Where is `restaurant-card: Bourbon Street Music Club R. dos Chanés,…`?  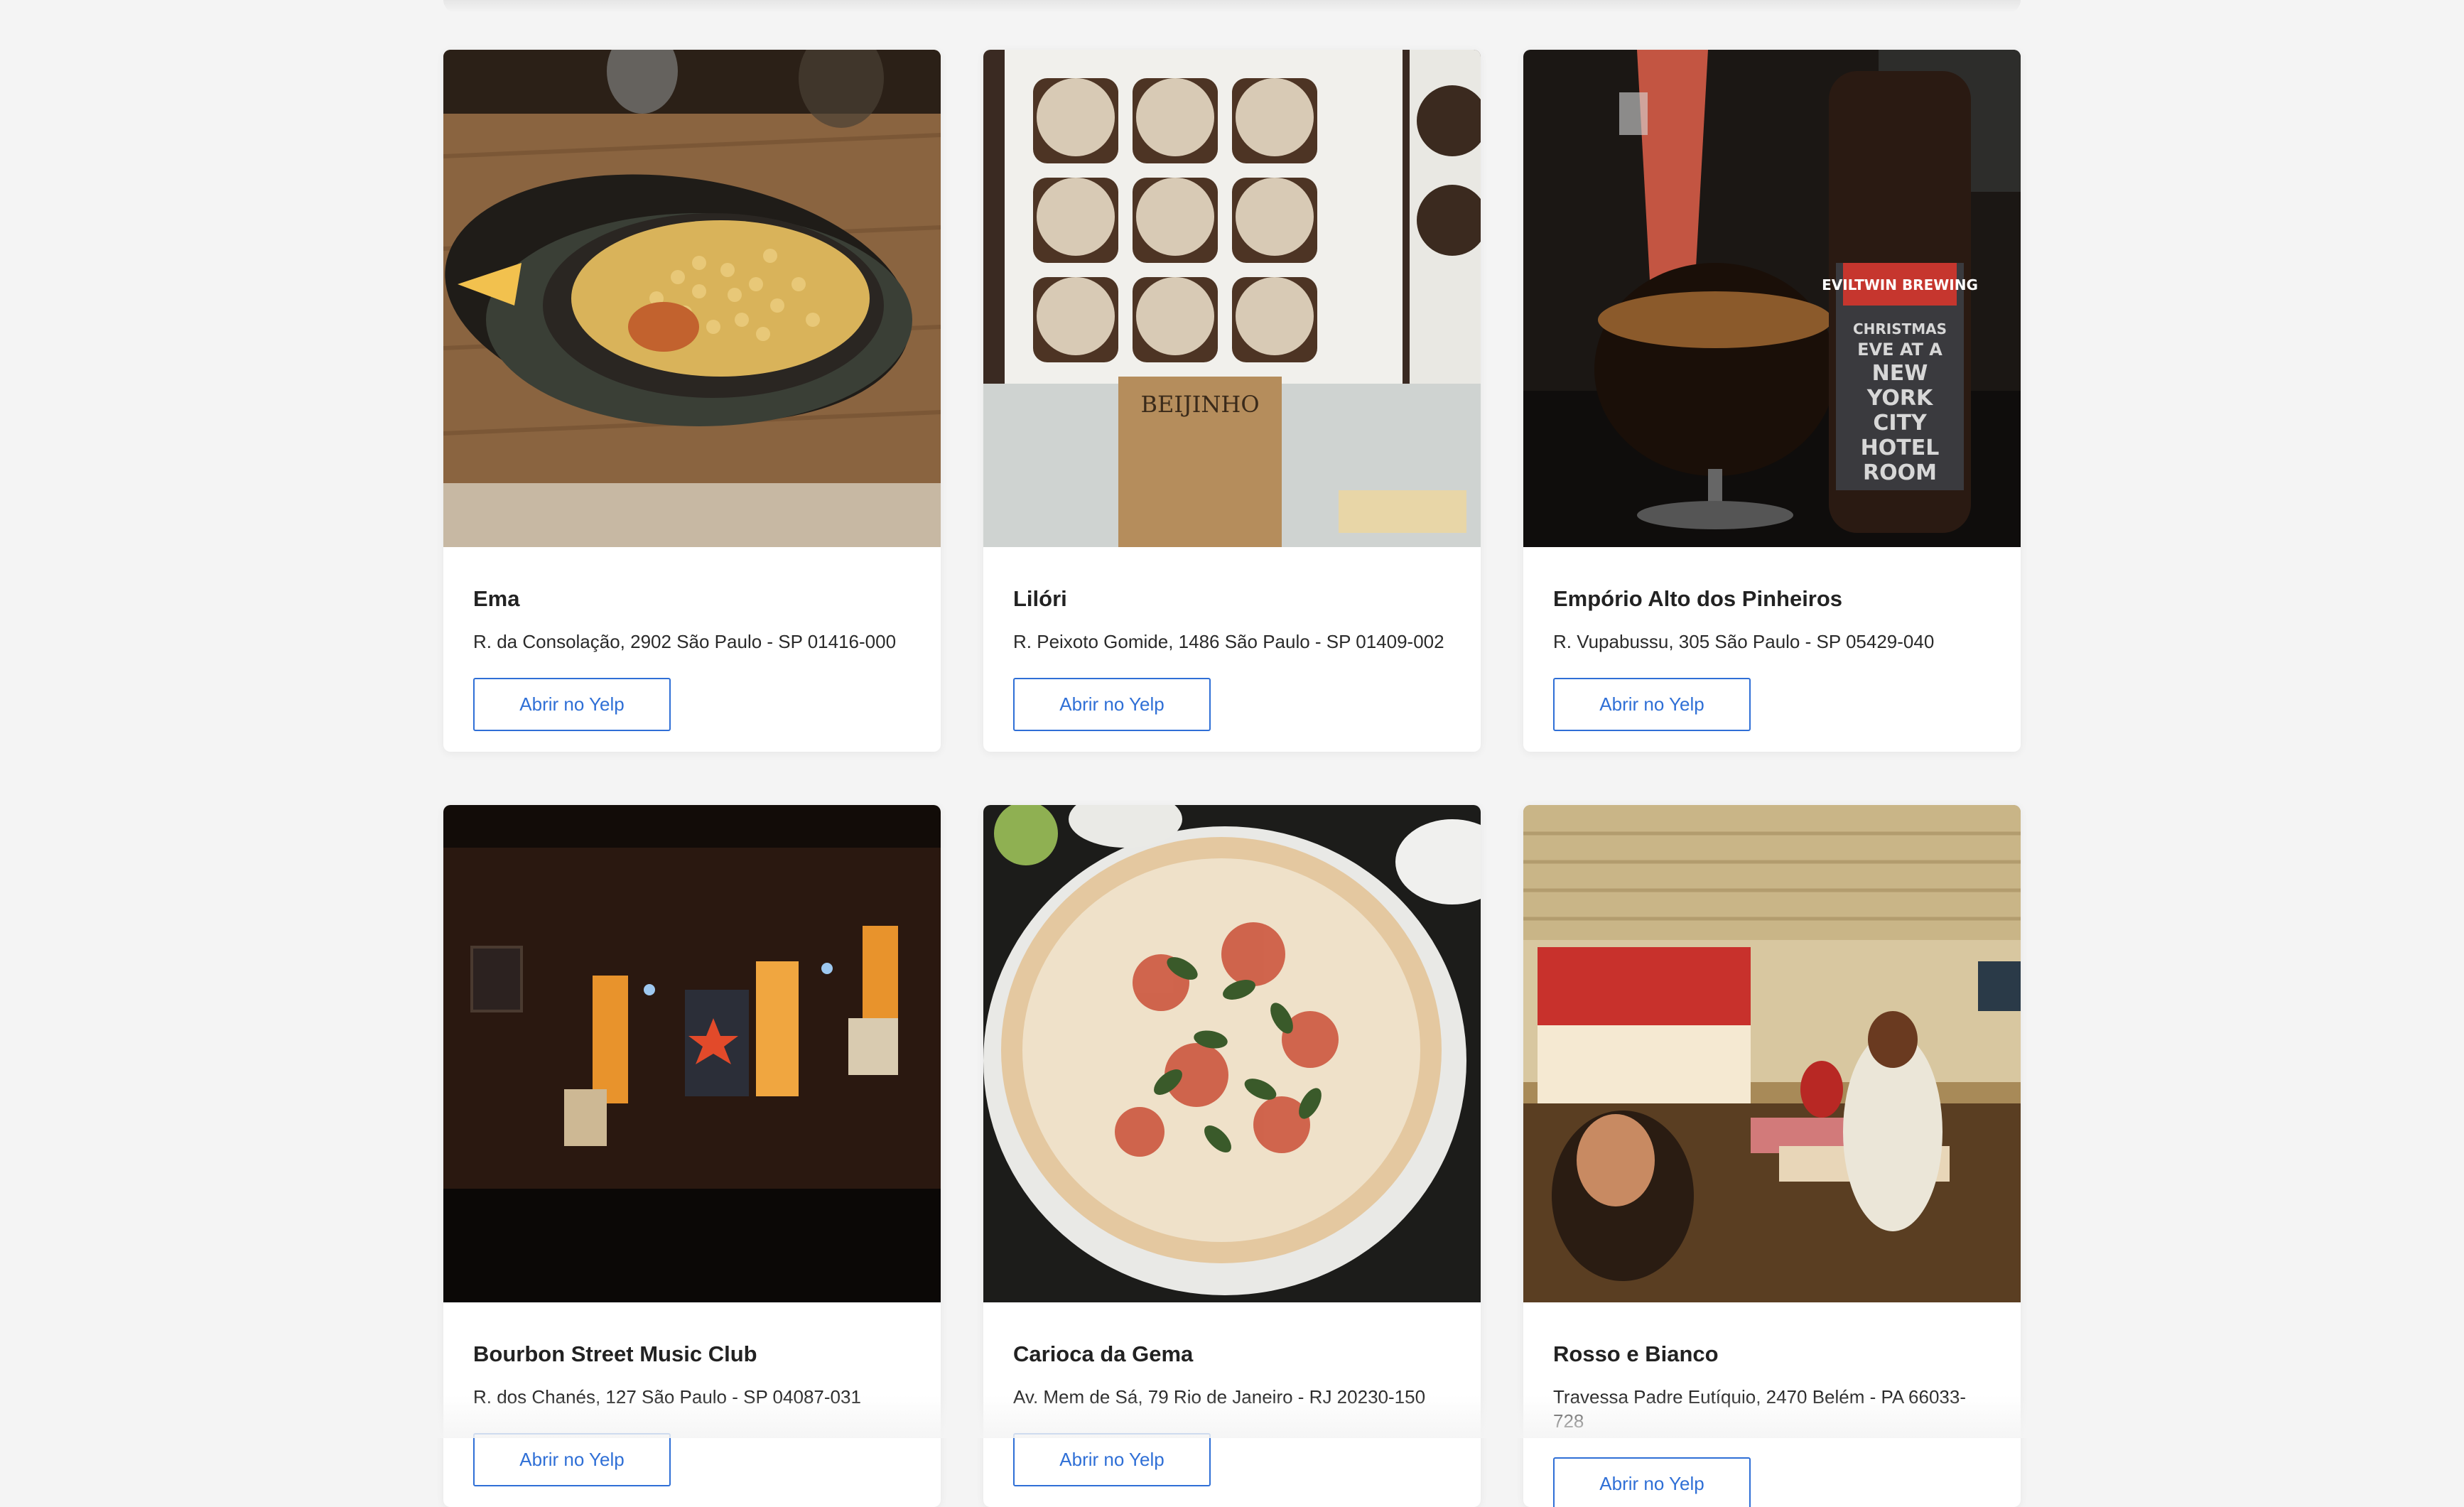
restaurant-card: Bourbon Street Music Club R. dos Chanés,… is located at coordinates (692, 1156).